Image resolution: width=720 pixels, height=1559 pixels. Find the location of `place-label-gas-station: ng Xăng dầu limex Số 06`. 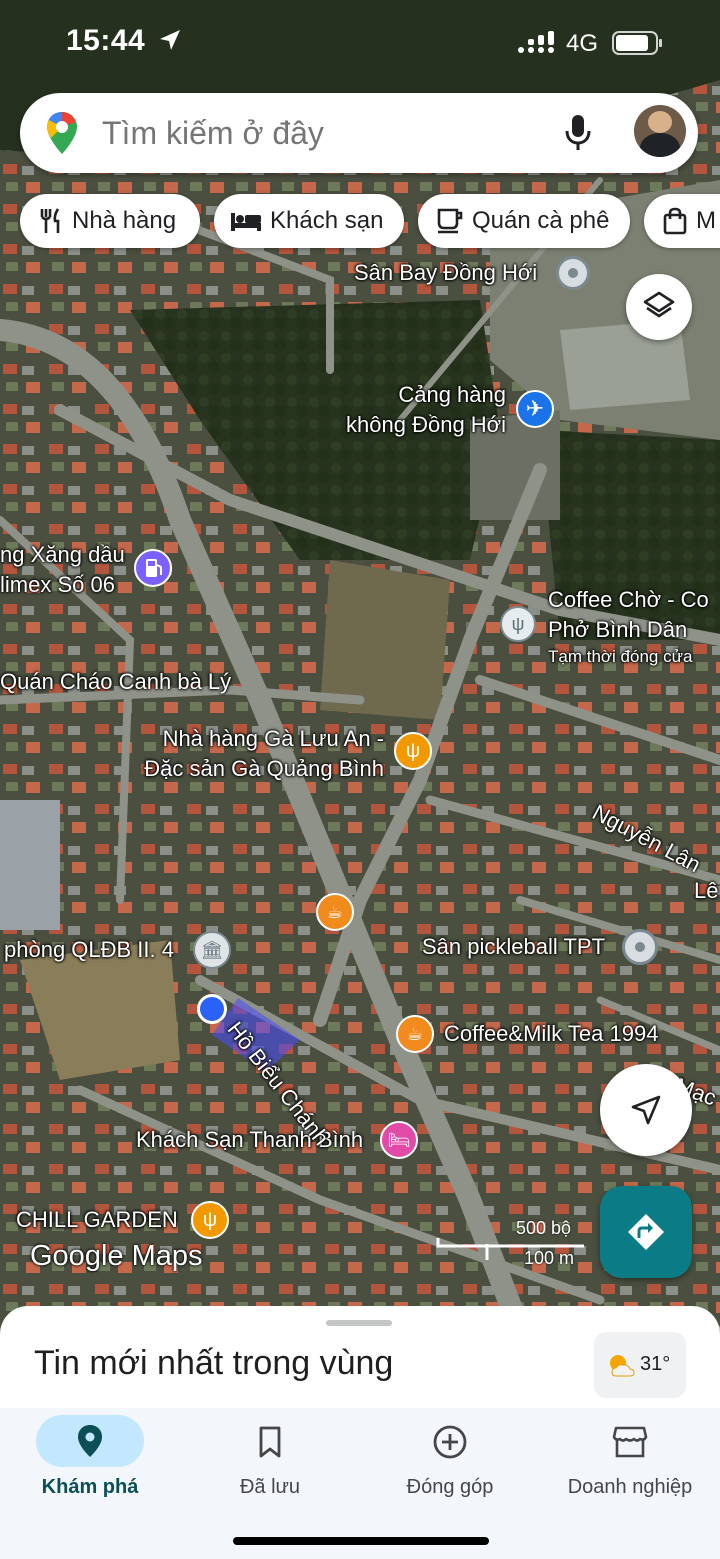

place-label-gas-station: ng Xăng dầu limex Số 06 is located at coordinates (62, 570).